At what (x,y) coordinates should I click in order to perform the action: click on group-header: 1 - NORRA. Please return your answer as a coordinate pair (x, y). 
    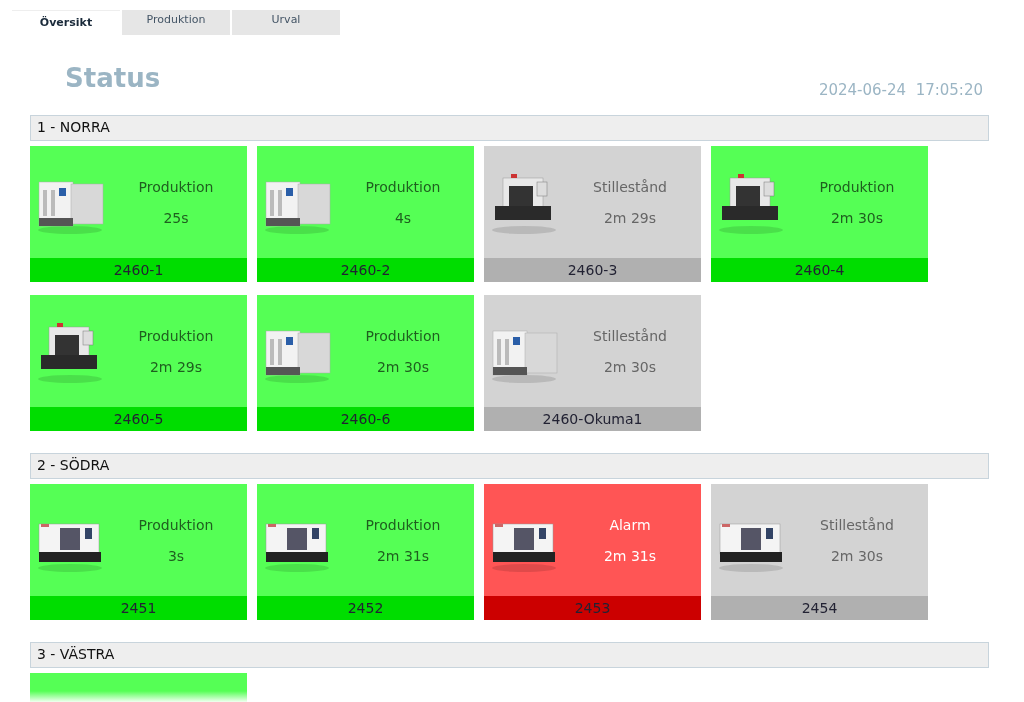
    Looking at the image, I should click on (509, 128).